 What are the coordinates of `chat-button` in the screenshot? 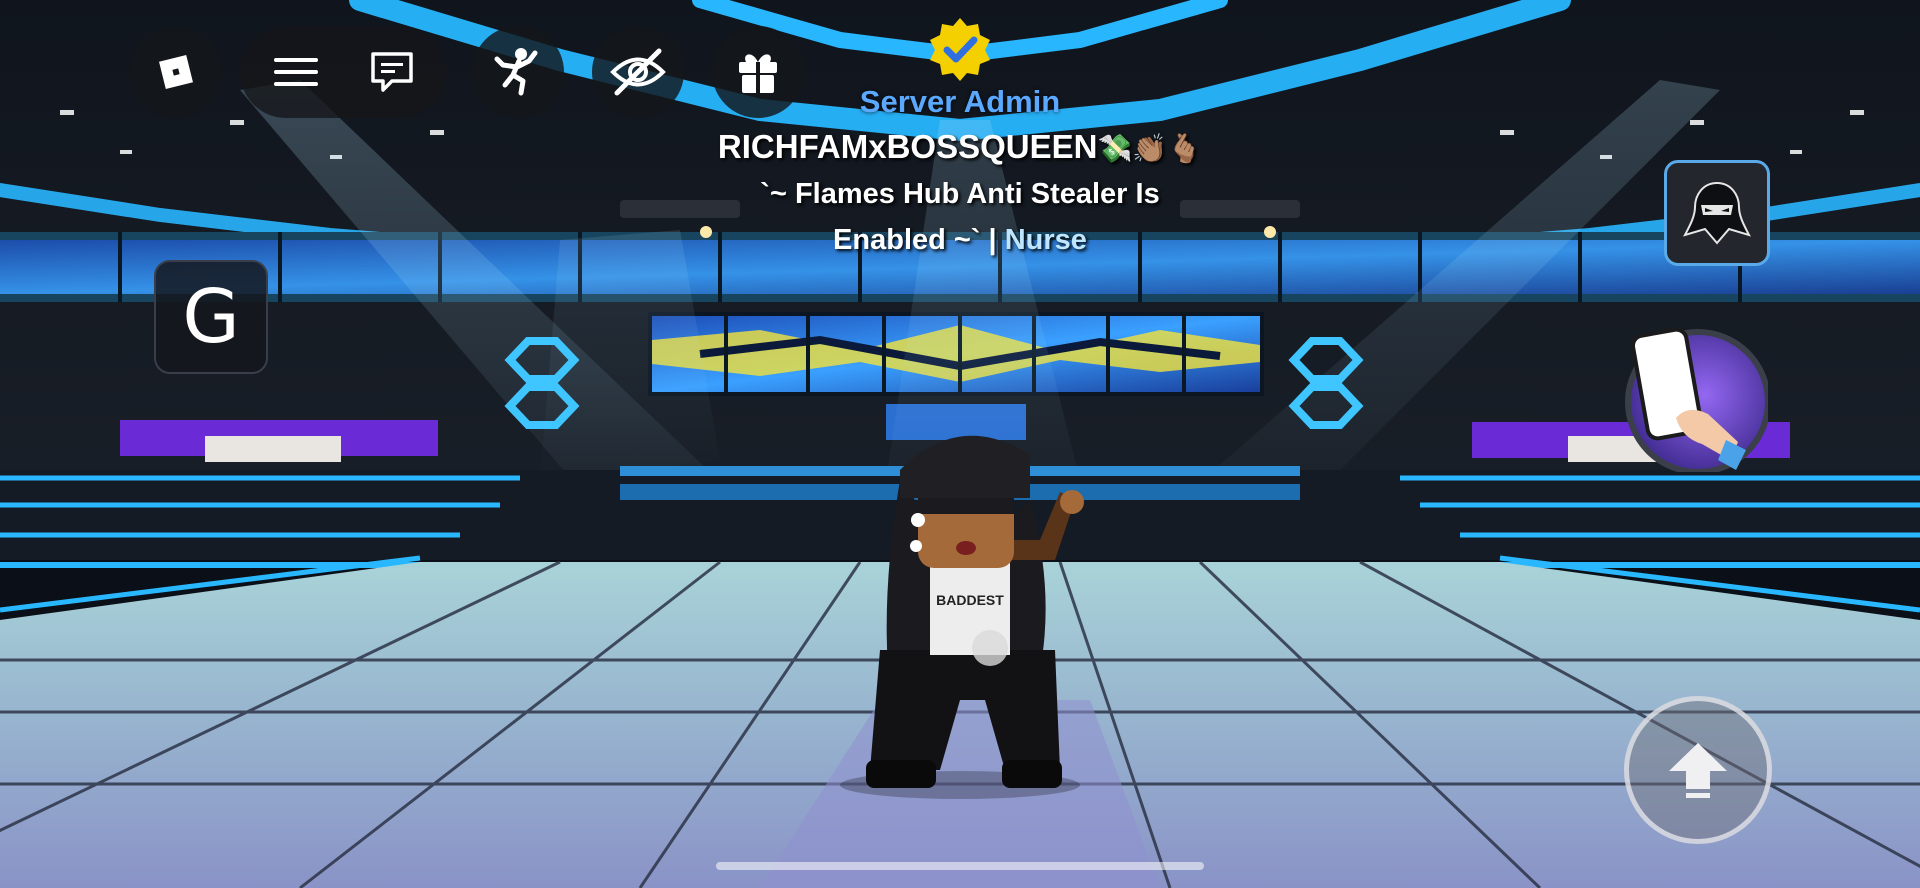 It's located at (392, 72).